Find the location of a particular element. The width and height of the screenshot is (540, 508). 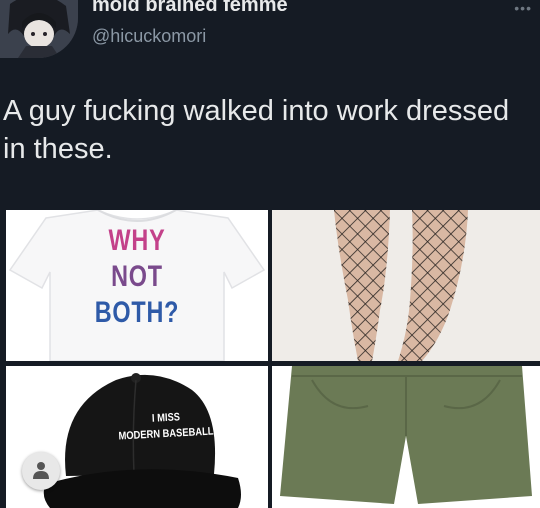

avatar-image is located at coordinates (39, 29).